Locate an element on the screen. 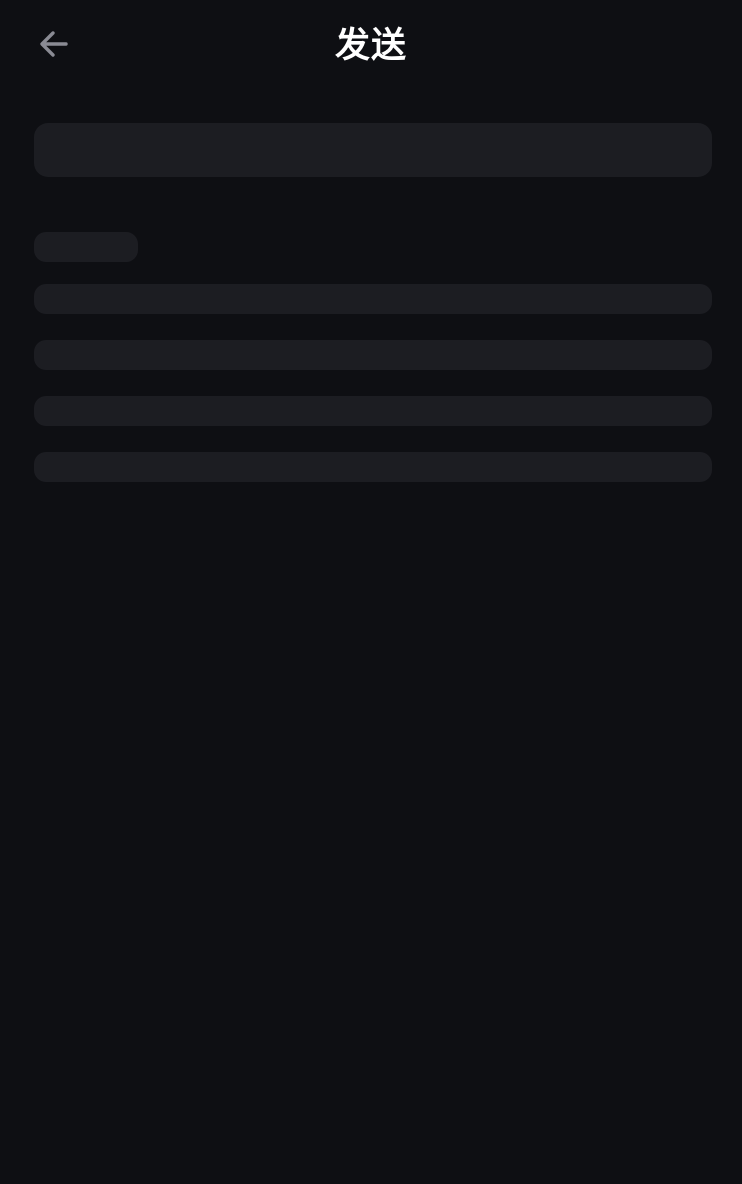 The height and width of the screenshot is (1184, 742). skeleton-label-placeholder is located at coordinates (86, 247).